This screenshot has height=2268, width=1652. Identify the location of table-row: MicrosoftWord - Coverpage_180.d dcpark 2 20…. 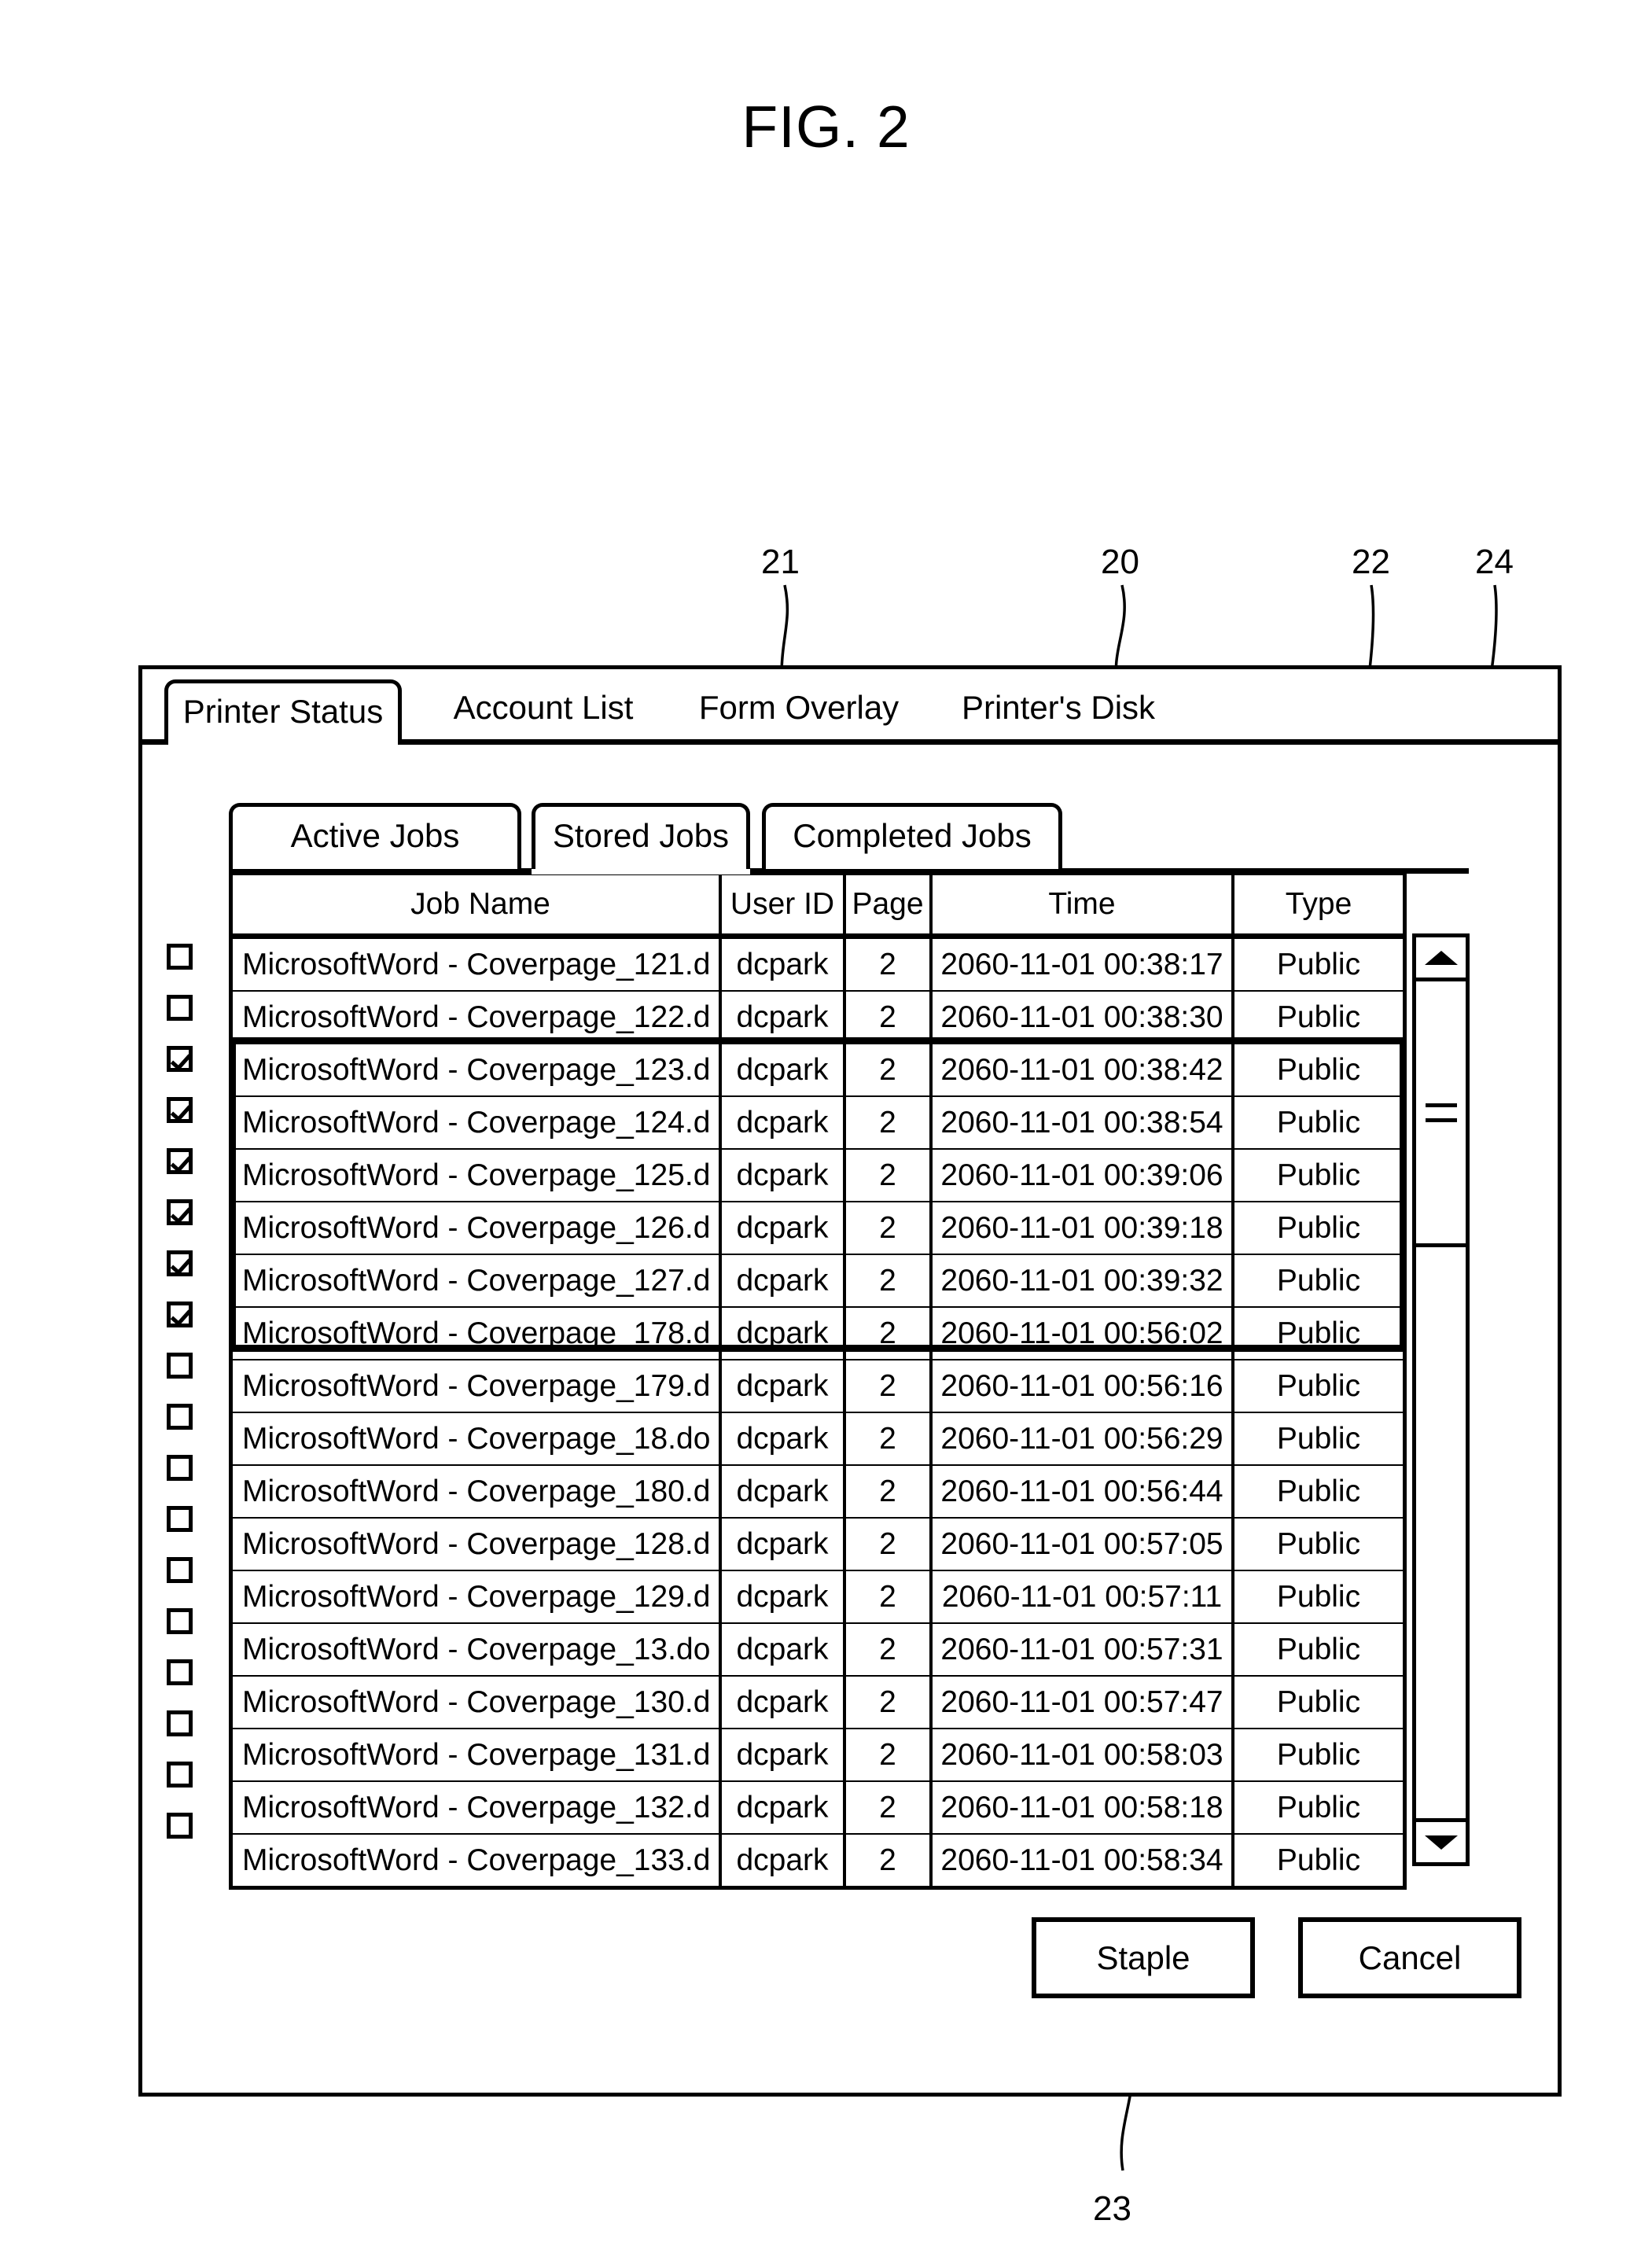
(818, 1492).